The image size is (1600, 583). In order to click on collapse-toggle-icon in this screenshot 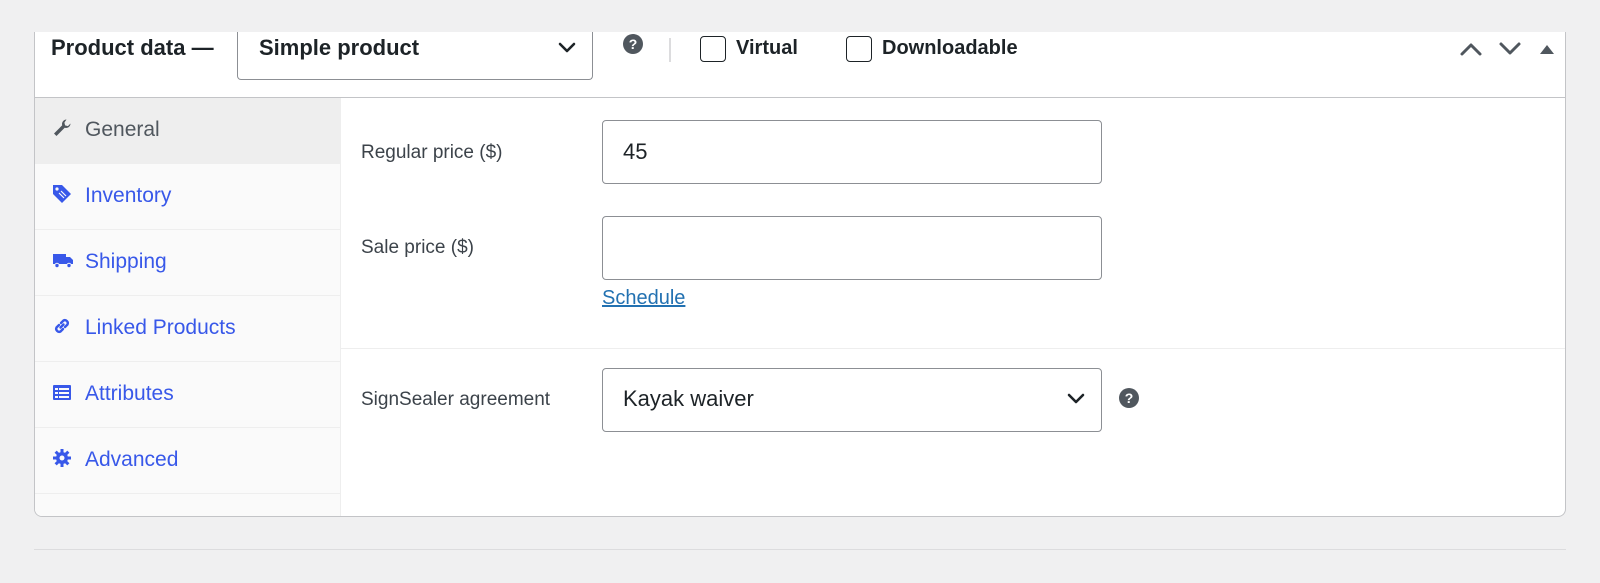, I will do `click(1547, 49)`.